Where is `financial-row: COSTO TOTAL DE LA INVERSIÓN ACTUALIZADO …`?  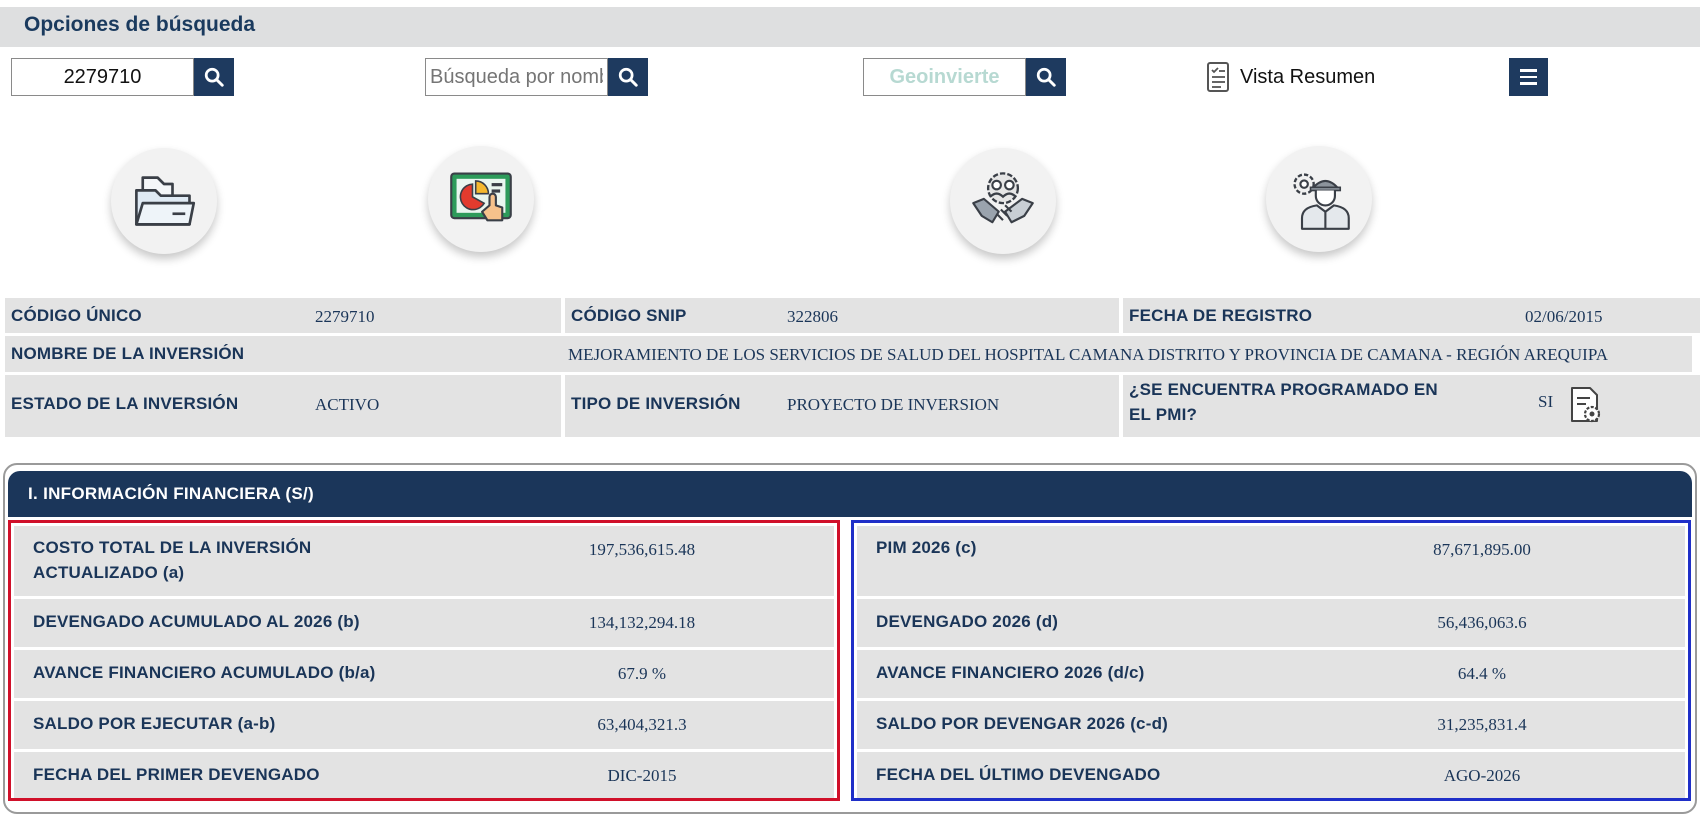 financial-row: COSTO TOTAL DE LA INVERSIÓN ACTUALIZADO … is located at coordinates (424, 561).